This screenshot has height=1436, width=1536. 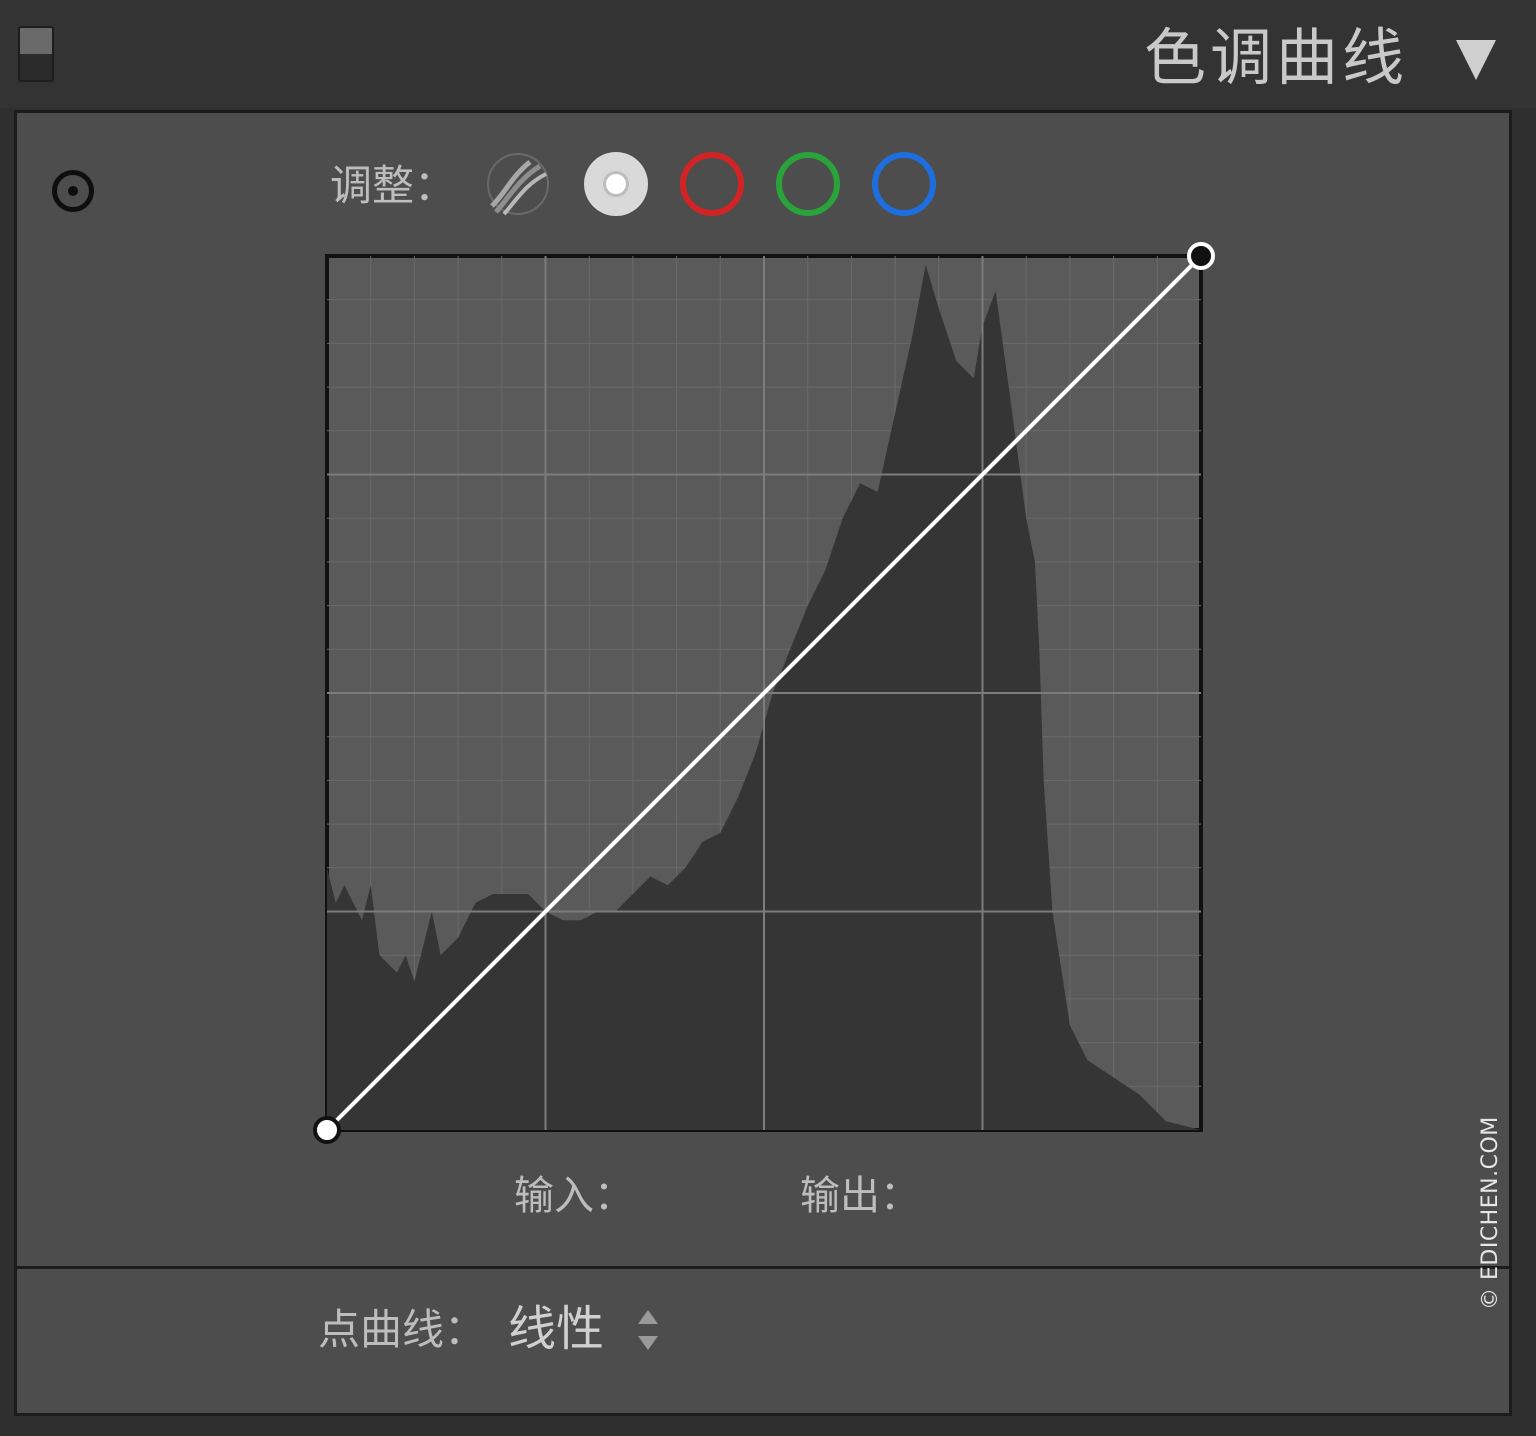 What do you see at coordinates (327, 1130) in the screenshot?
I see `curve-point-black` at bounding box center [327, 1130].